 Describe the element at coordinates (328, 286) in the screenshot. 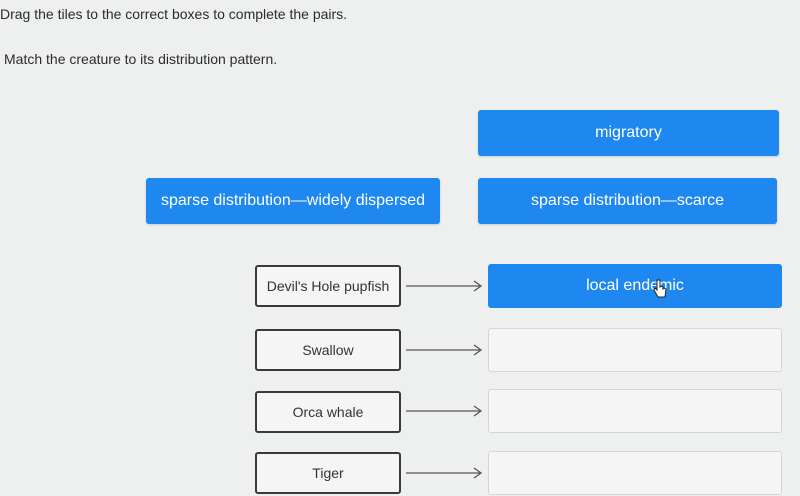

I see `creature-devils-hole-pupfish: Devil's Hole pupfish` at that location.